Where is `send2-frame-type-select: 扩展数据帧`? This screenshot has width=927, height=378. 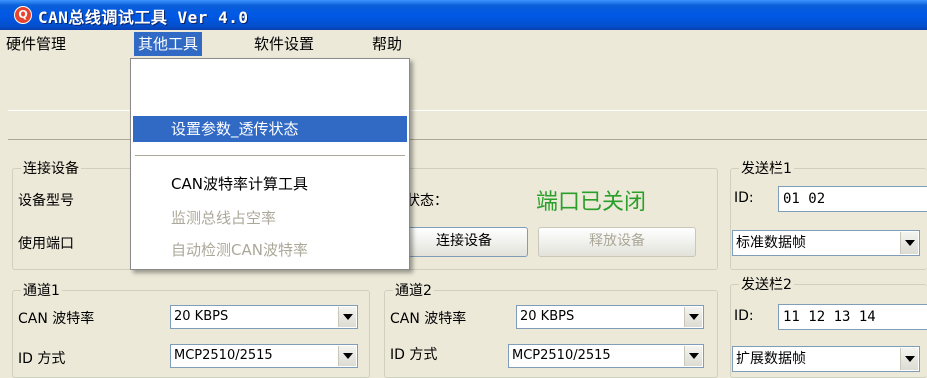 send2-frame-type-select: 扩展数据帧 is located at coordinates (826, 359).